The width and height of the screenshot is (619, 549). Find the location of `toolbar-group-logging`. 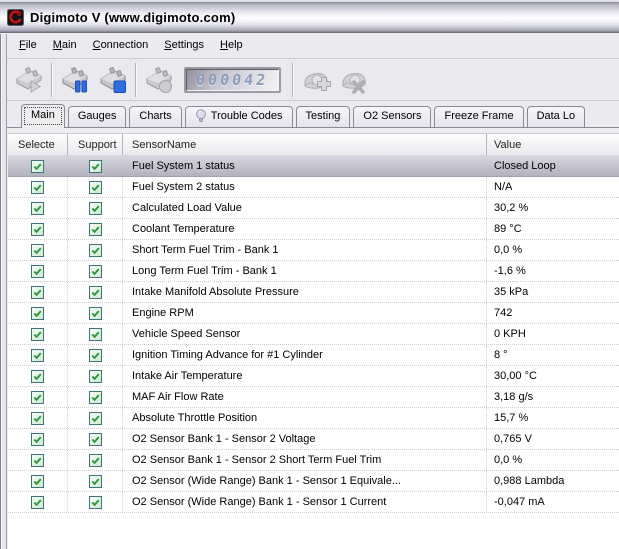

toolbar-group-logging is located at coordinates (28, 80).